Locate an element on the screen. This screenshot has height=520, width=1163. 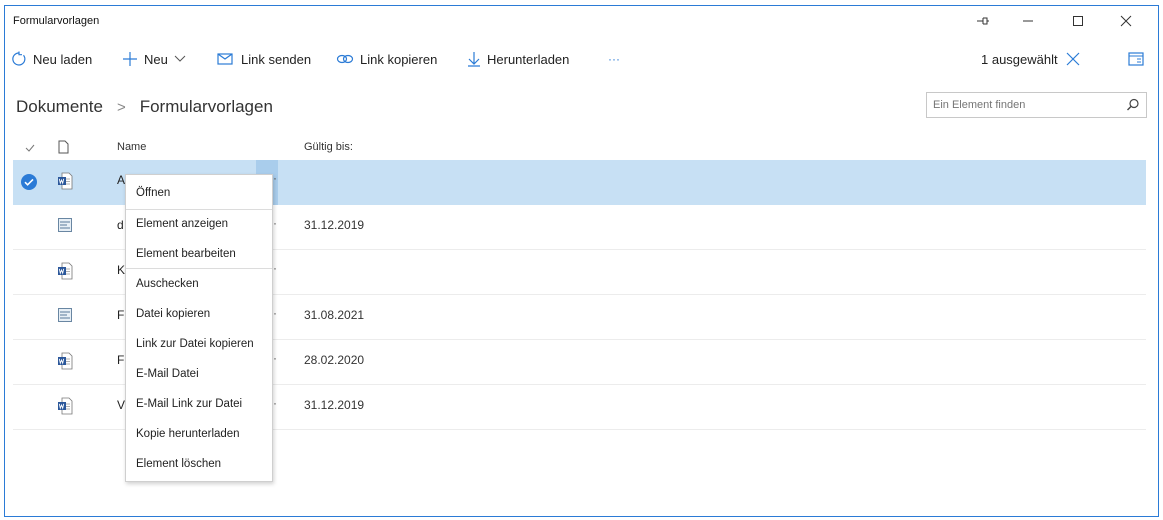
new-button: Neu is located at coordinates (154, 59).